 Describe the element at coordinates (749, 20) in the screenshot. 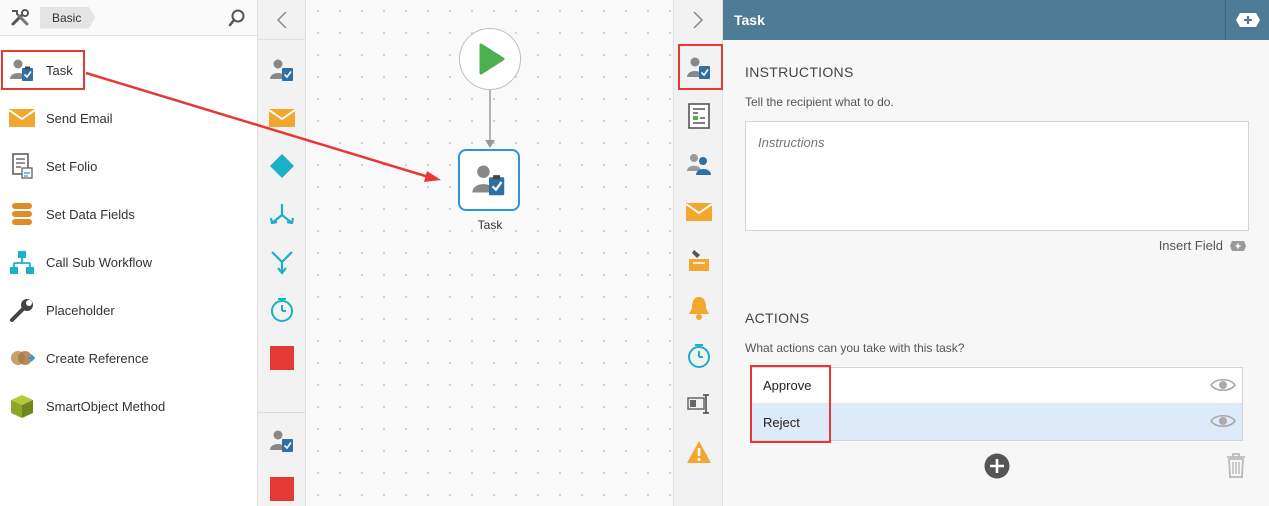

I see `properties-title: Task` at that location.